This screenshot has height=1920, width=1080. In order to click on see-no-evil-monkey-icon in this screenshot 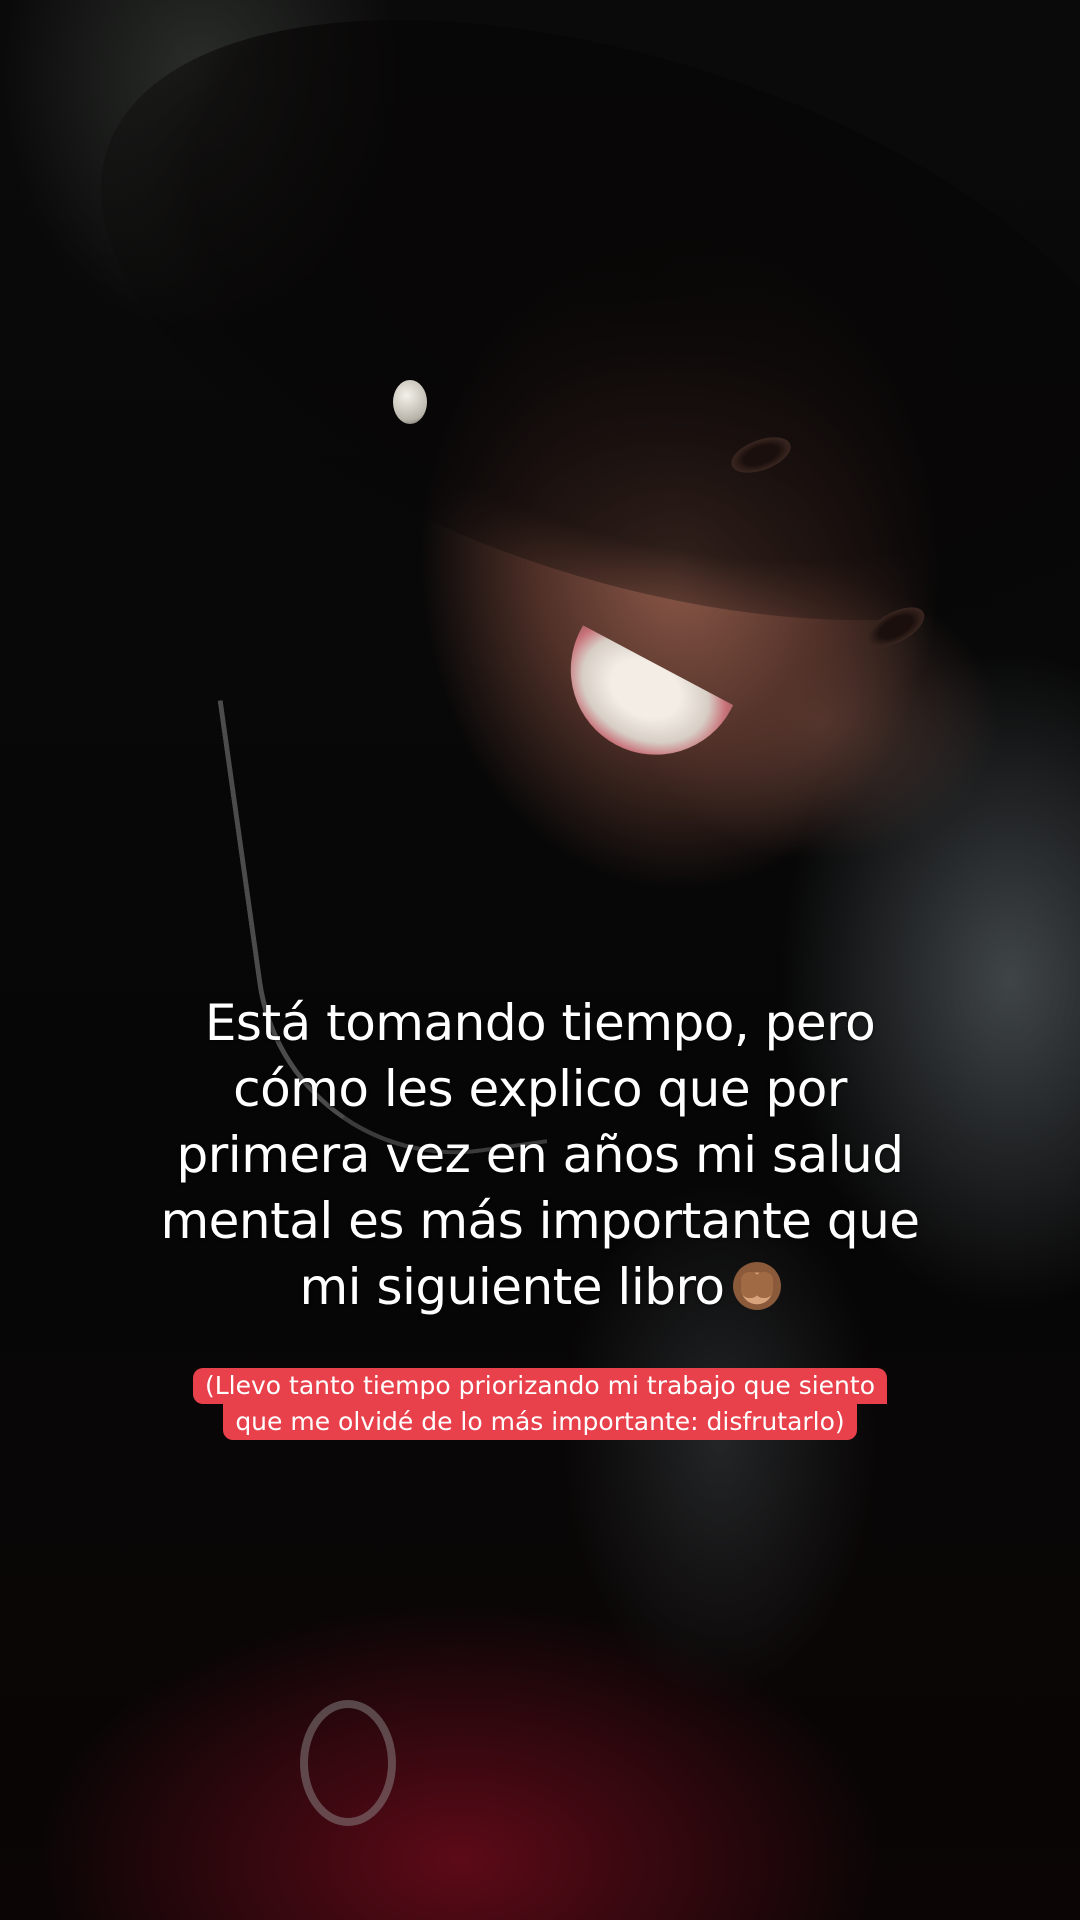, I will do `click(756, 1286)`.